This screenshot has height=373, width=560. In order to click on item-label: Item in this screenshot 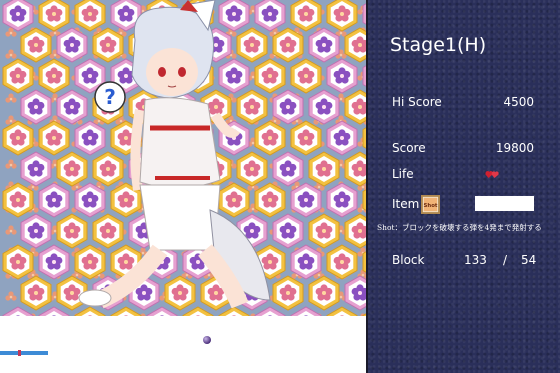, I will do `click(406, 204)`.